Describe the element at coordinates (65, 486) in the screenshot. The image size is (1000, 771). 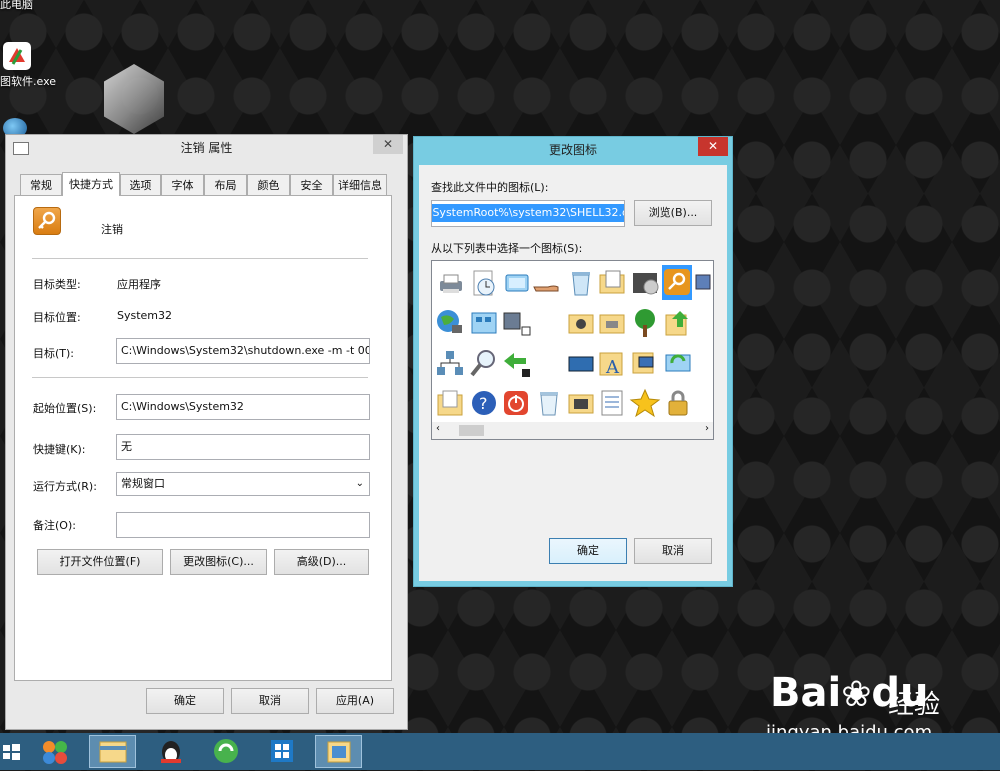
I see `run-label: 运行方式(R):` at that location.